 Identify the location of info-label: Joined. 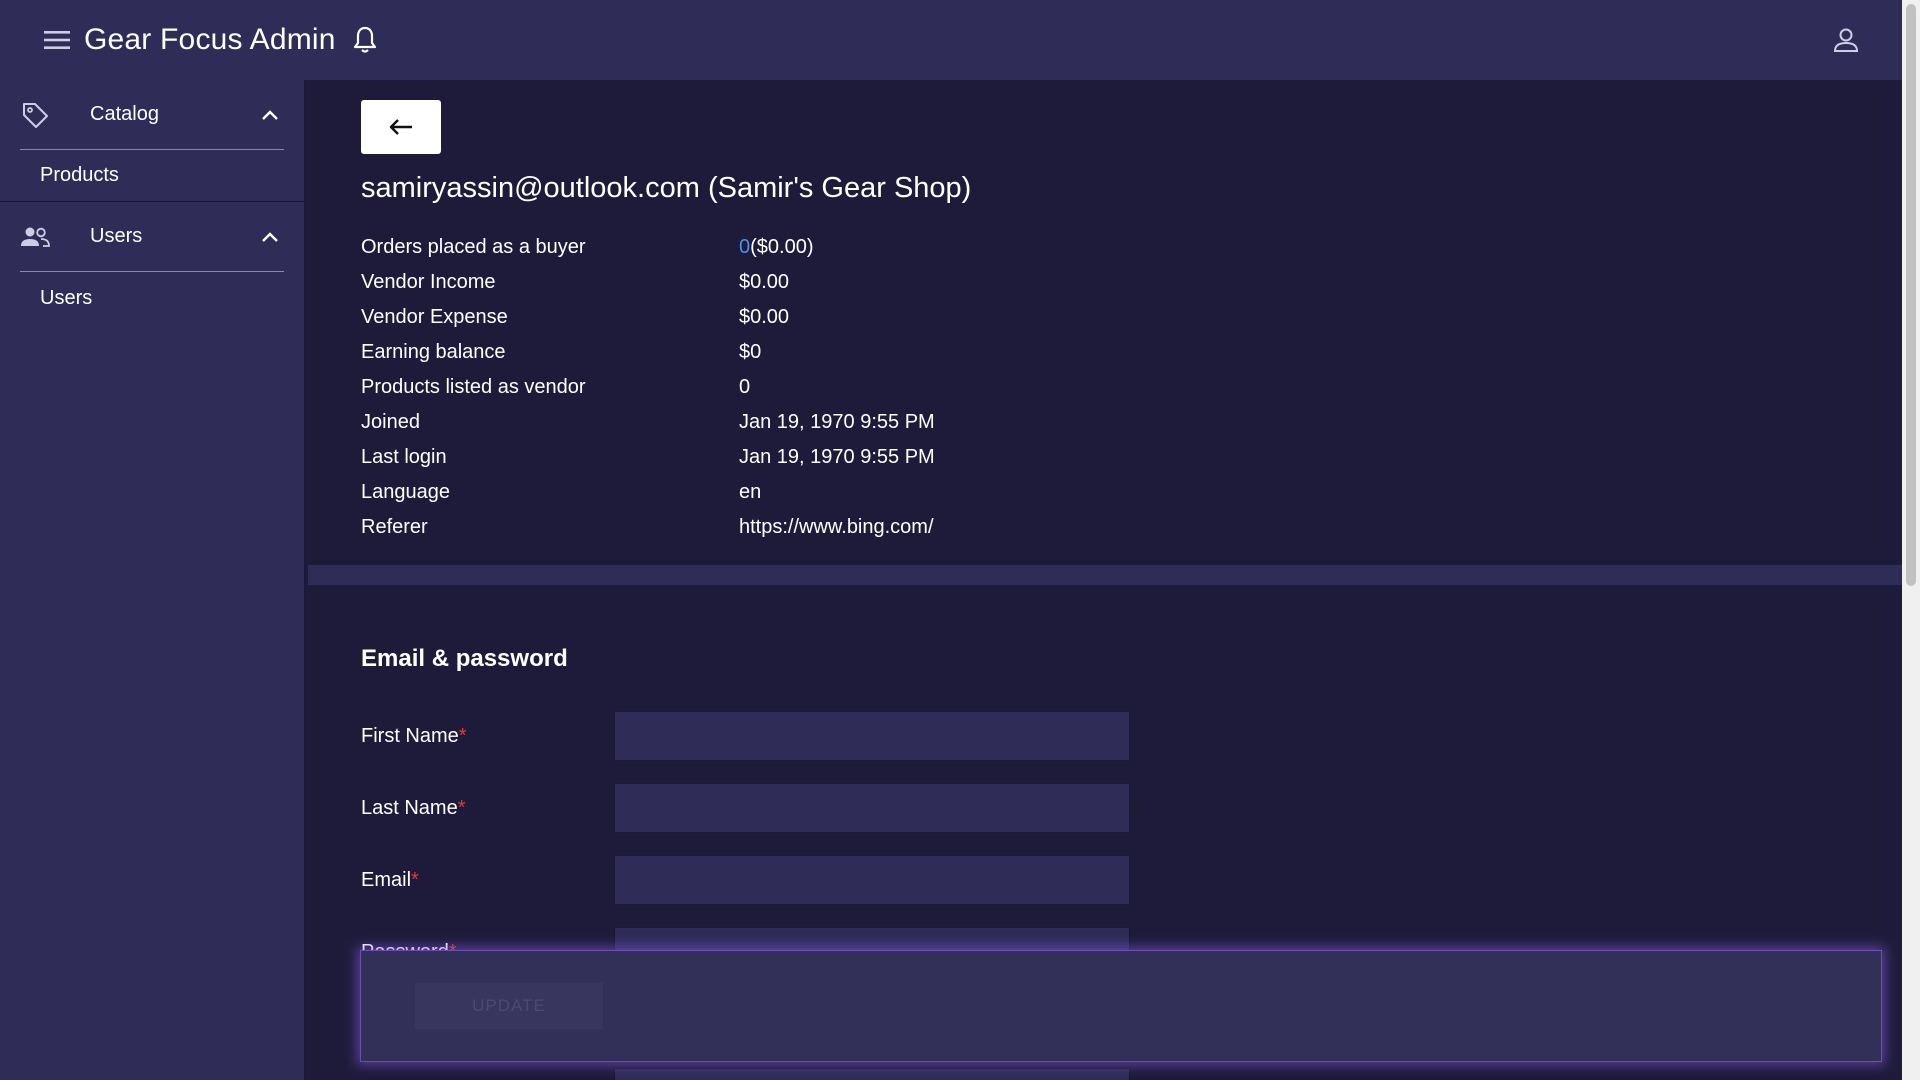
(390, 422).